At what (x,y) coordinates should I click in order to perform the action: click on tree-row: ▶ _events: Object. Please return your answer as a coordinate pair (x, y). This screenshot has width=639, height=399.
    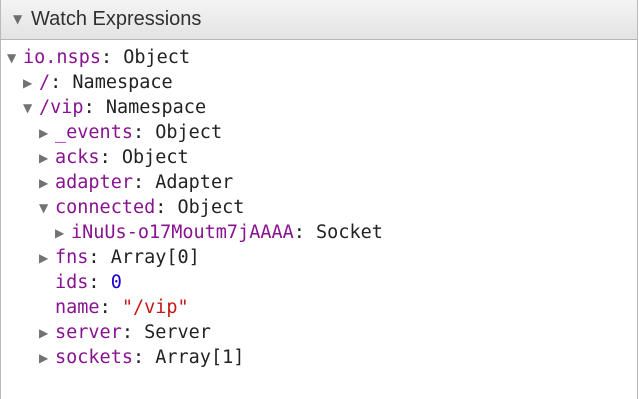
    Looking at the image, I should click on (130, 132).